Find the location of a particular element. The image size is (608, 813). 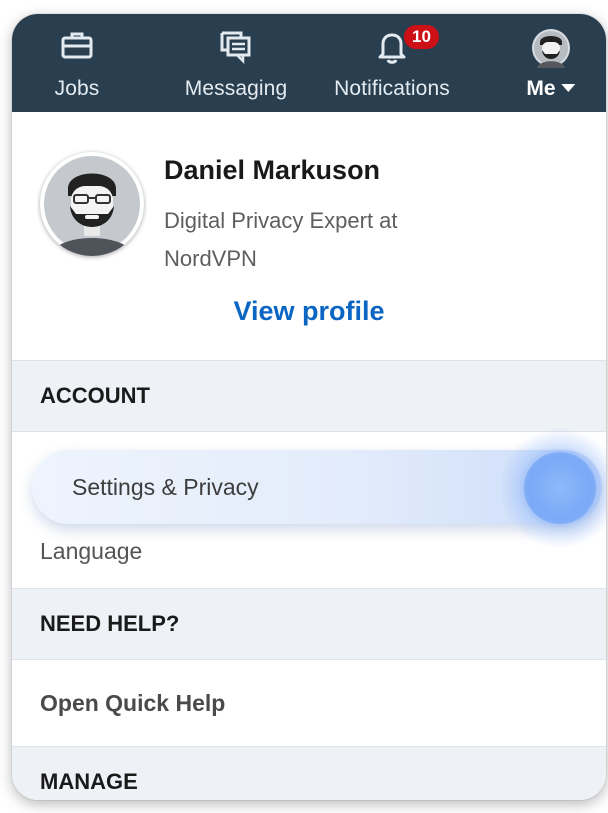

open-quick-help-menu-item: Open Quick Help is located at coordinates (309, 703).